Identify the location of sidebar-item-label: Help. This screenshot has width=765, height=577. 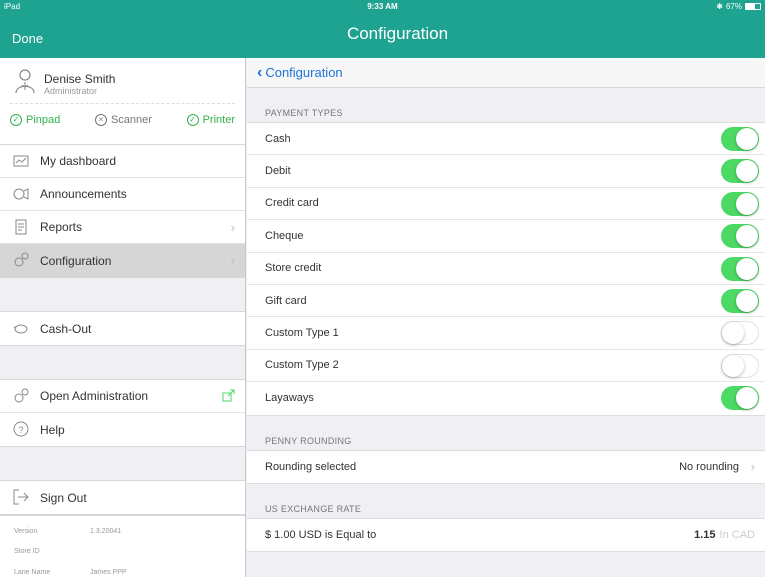
(52, 429).